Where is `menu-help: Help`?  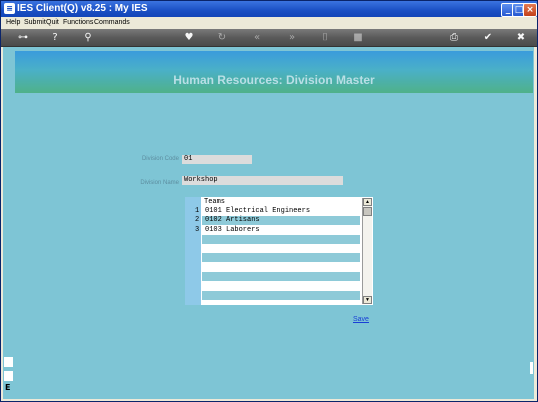 menu-help: Help is located at coordinates (13, 23).